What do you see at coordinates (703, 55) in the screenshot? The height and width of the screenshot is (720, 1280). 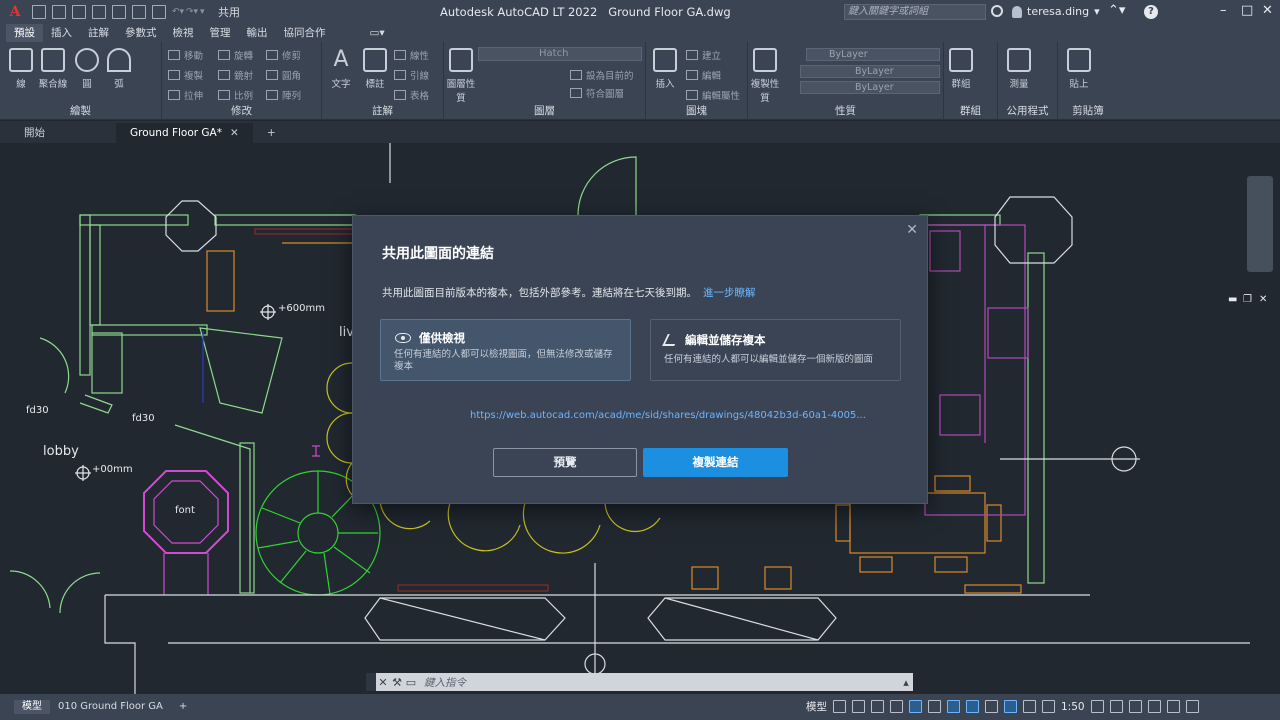 I see `create-block-button: 建立` at bounding box center [703, 55].